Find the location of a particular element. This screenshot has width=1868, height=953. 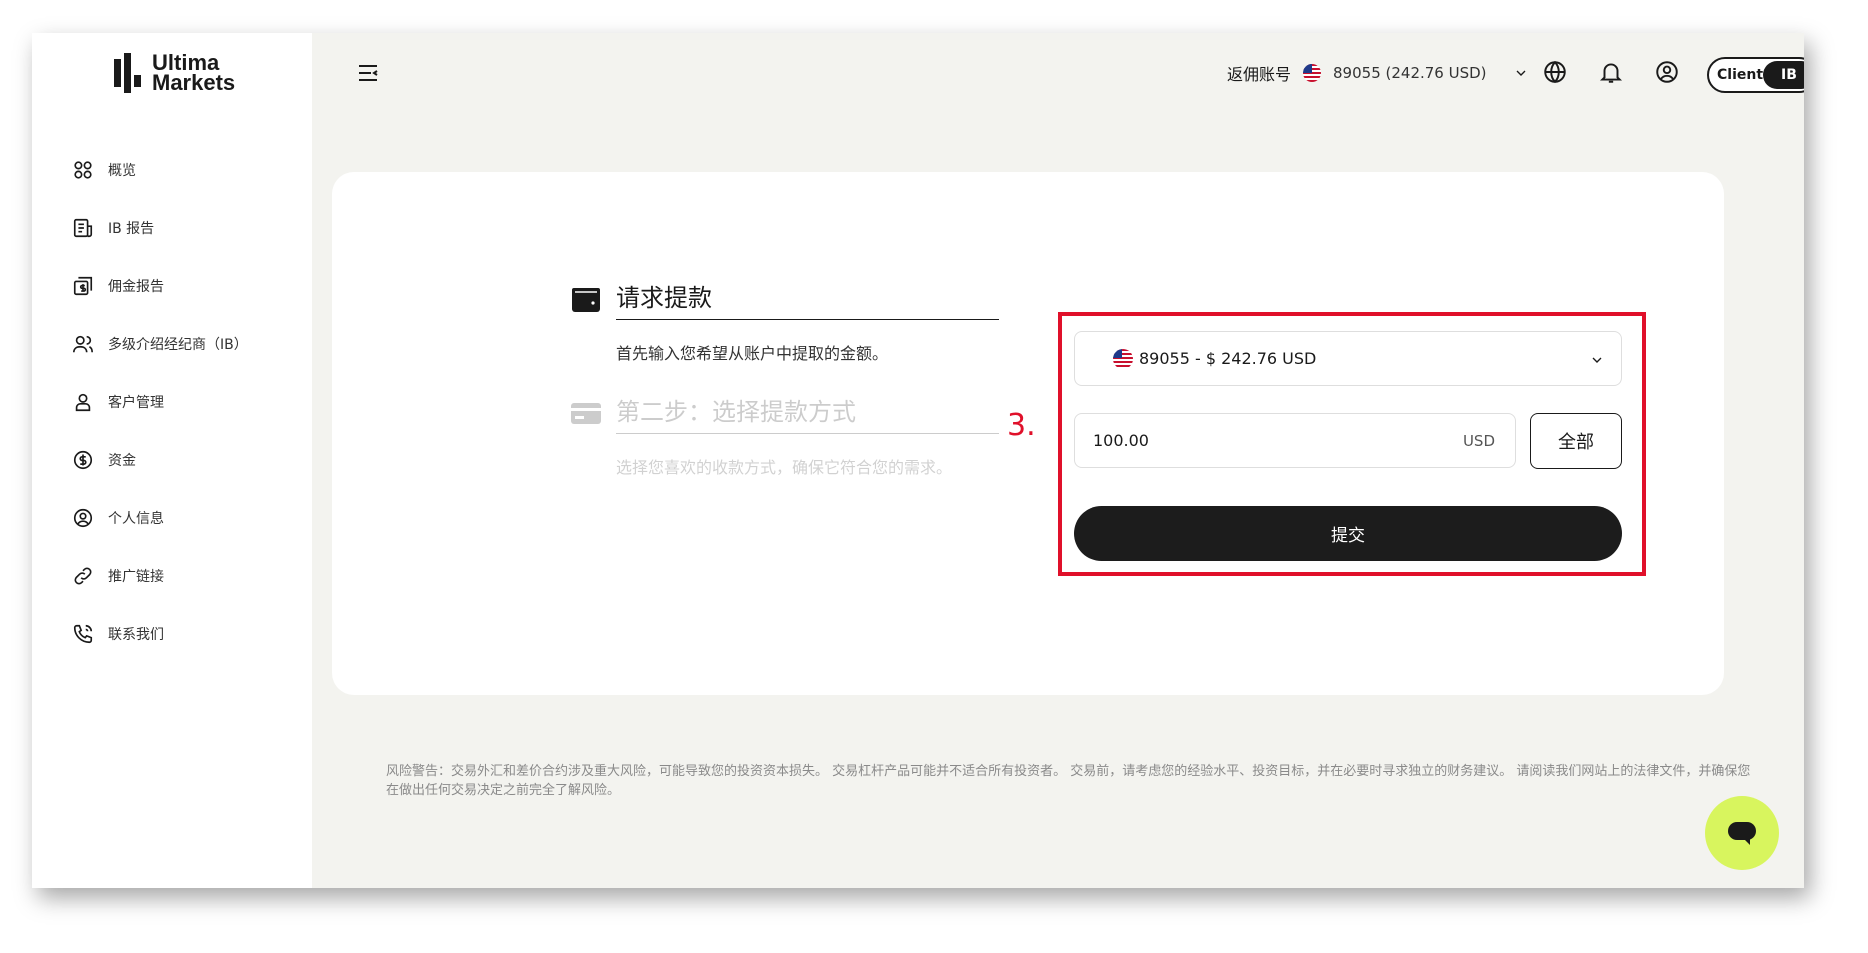

chat-icon is located at coordinates (1742, 833).